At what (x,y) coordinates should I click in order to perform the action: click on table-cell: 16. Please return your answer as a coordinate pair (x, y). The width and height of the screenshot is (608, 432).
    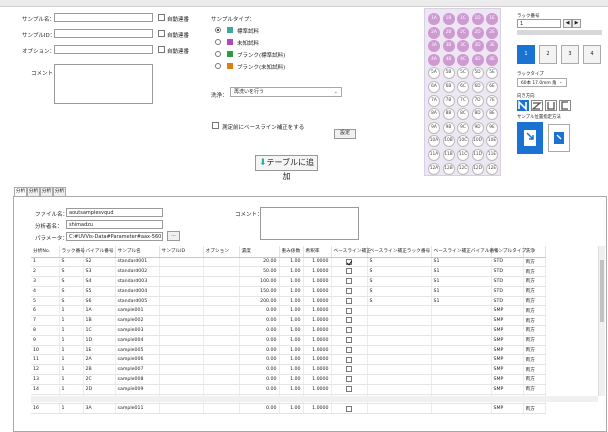
    Looking at the image, I should click on (45, 409).